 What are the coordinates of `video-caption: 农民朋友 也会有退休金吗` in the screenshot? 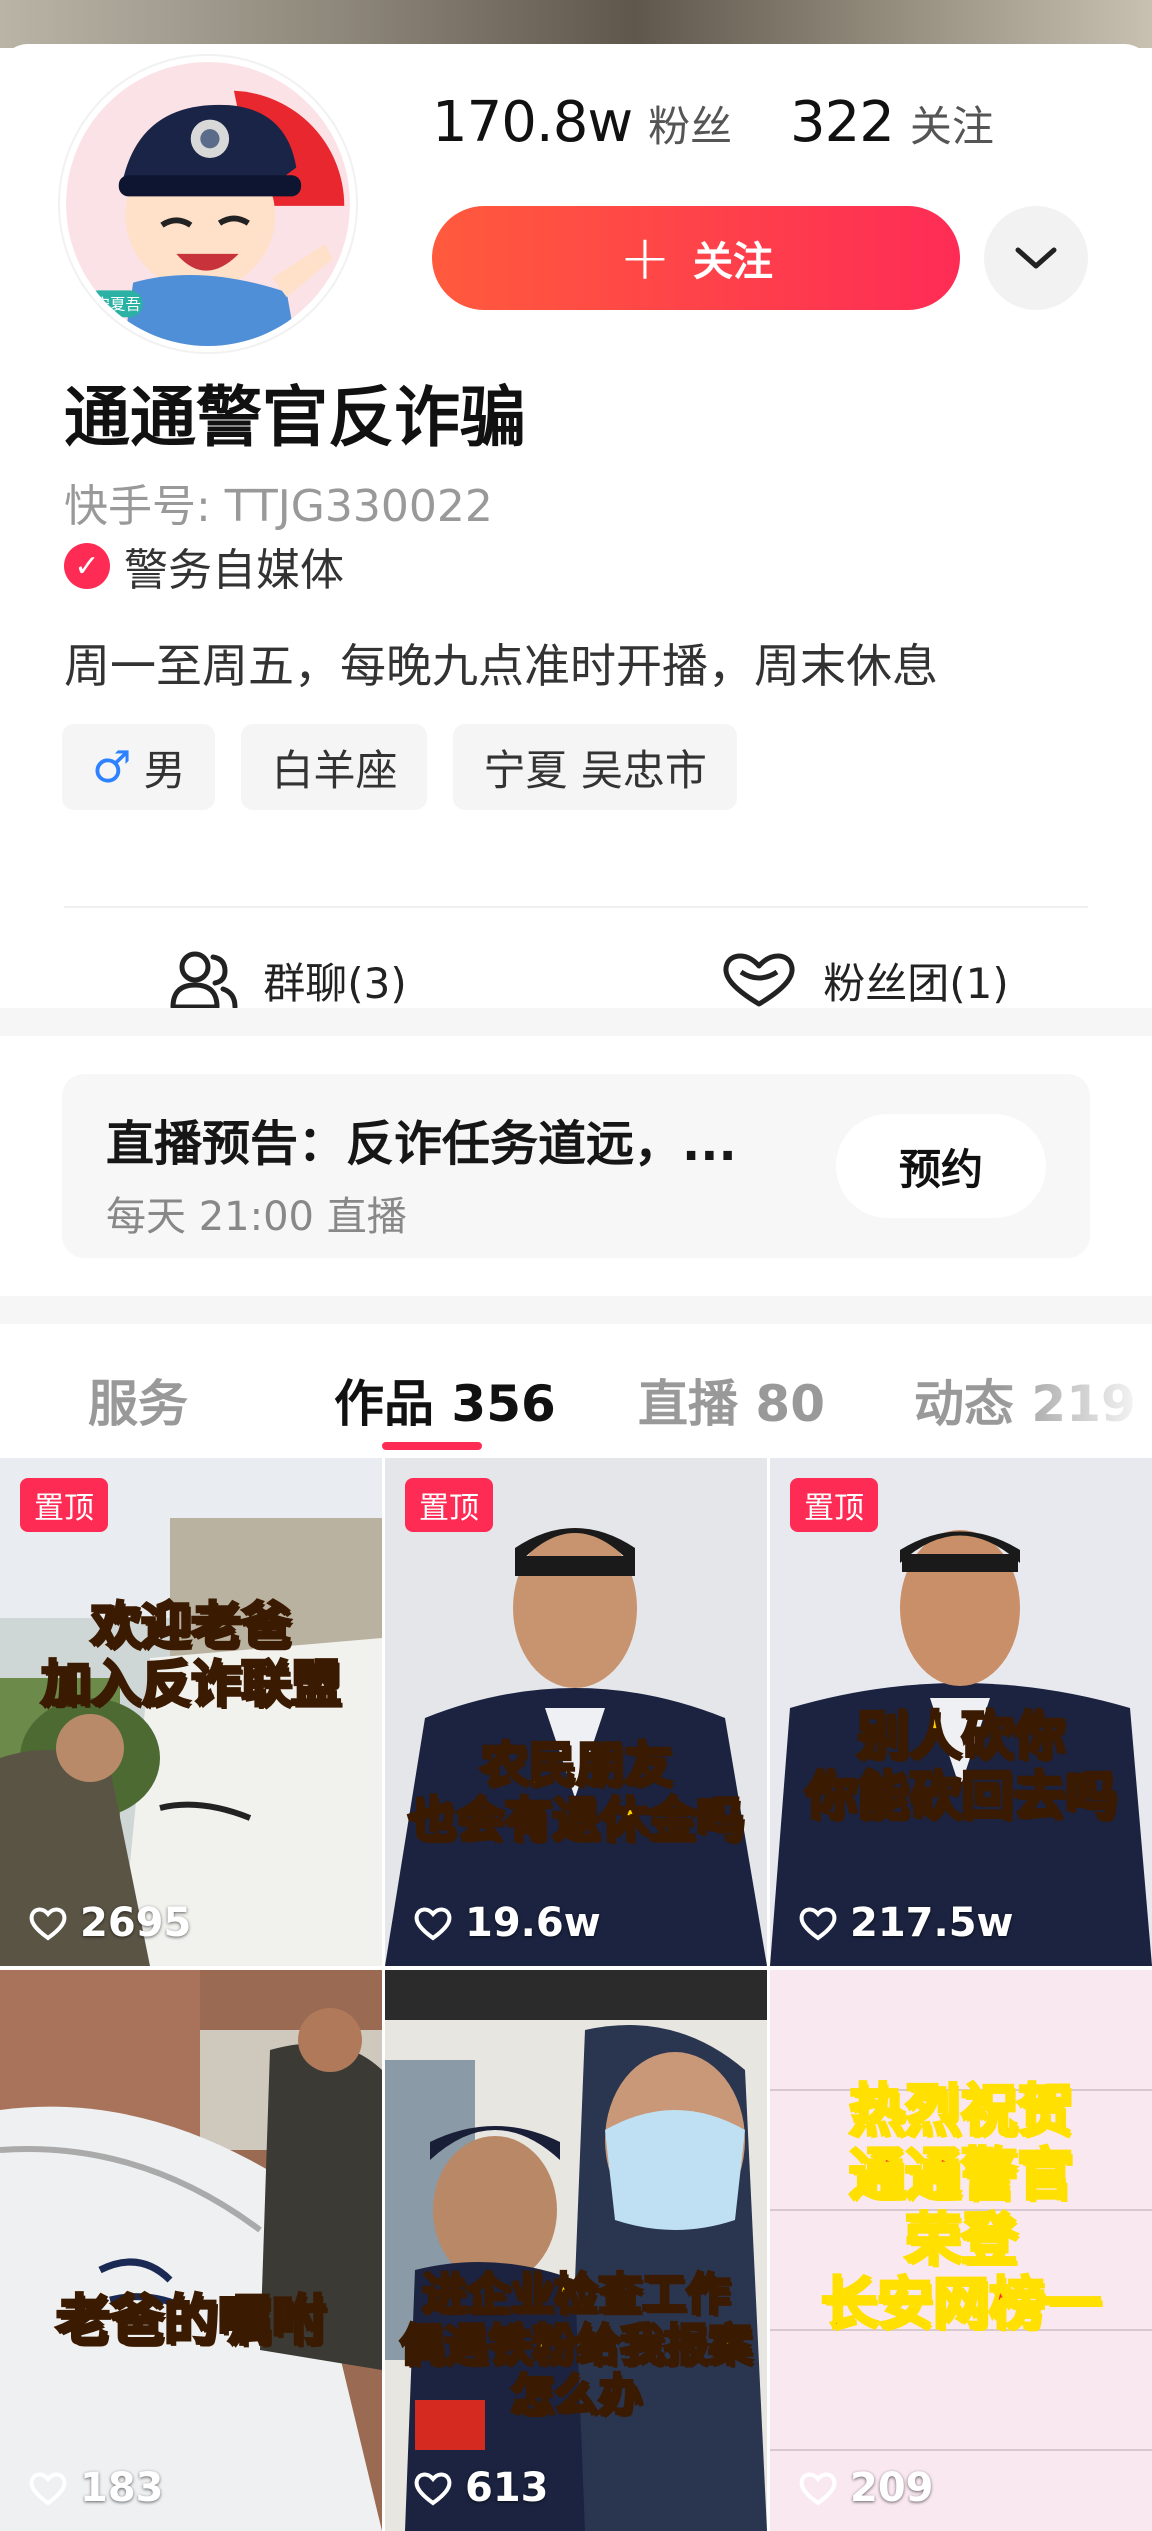 It's located at (575, 1793).